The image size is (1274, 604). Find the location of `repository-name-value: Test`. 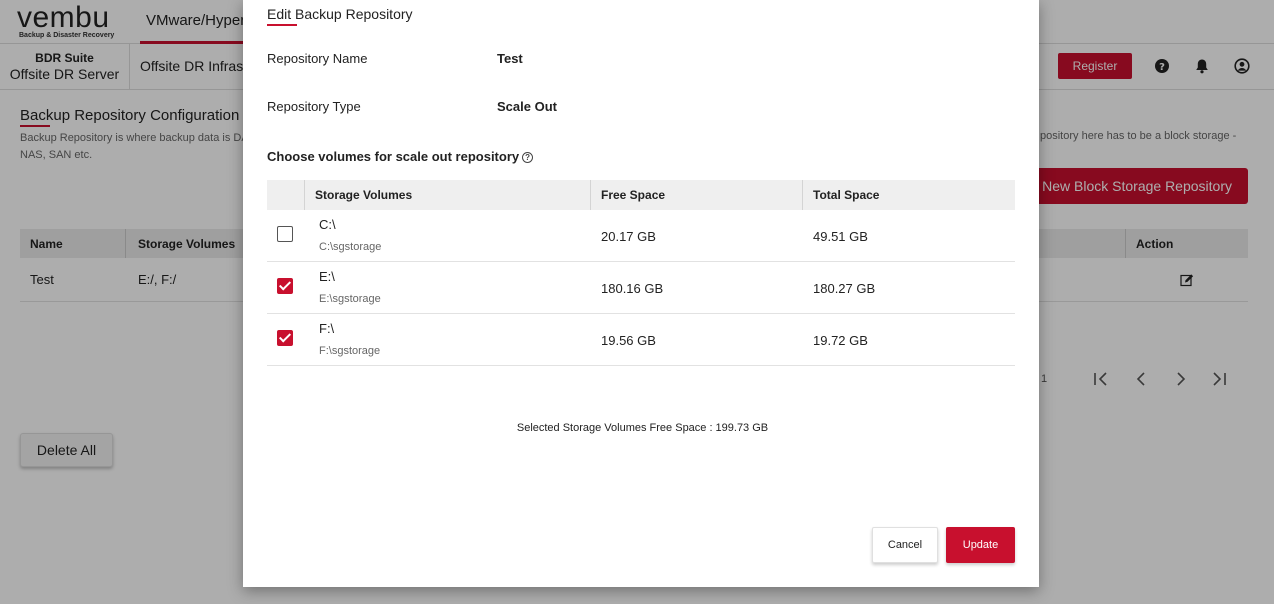

repository-name-value: Test is located at coordinates (510, 58).